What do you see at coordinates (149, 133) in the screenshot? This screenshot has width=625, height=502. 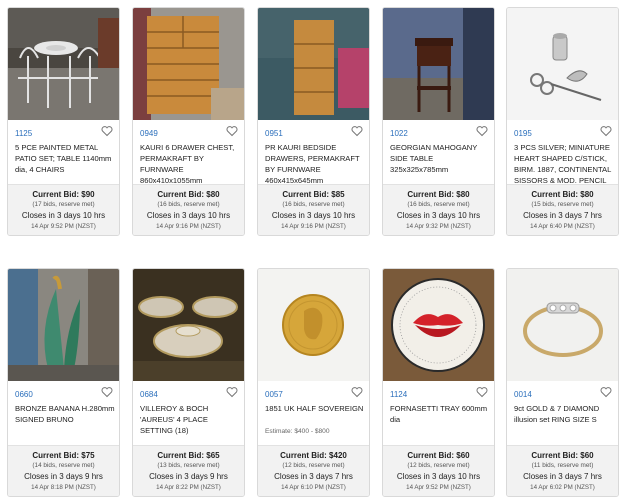 I see `lot-number: 0949` at bounding box center [149, 133].